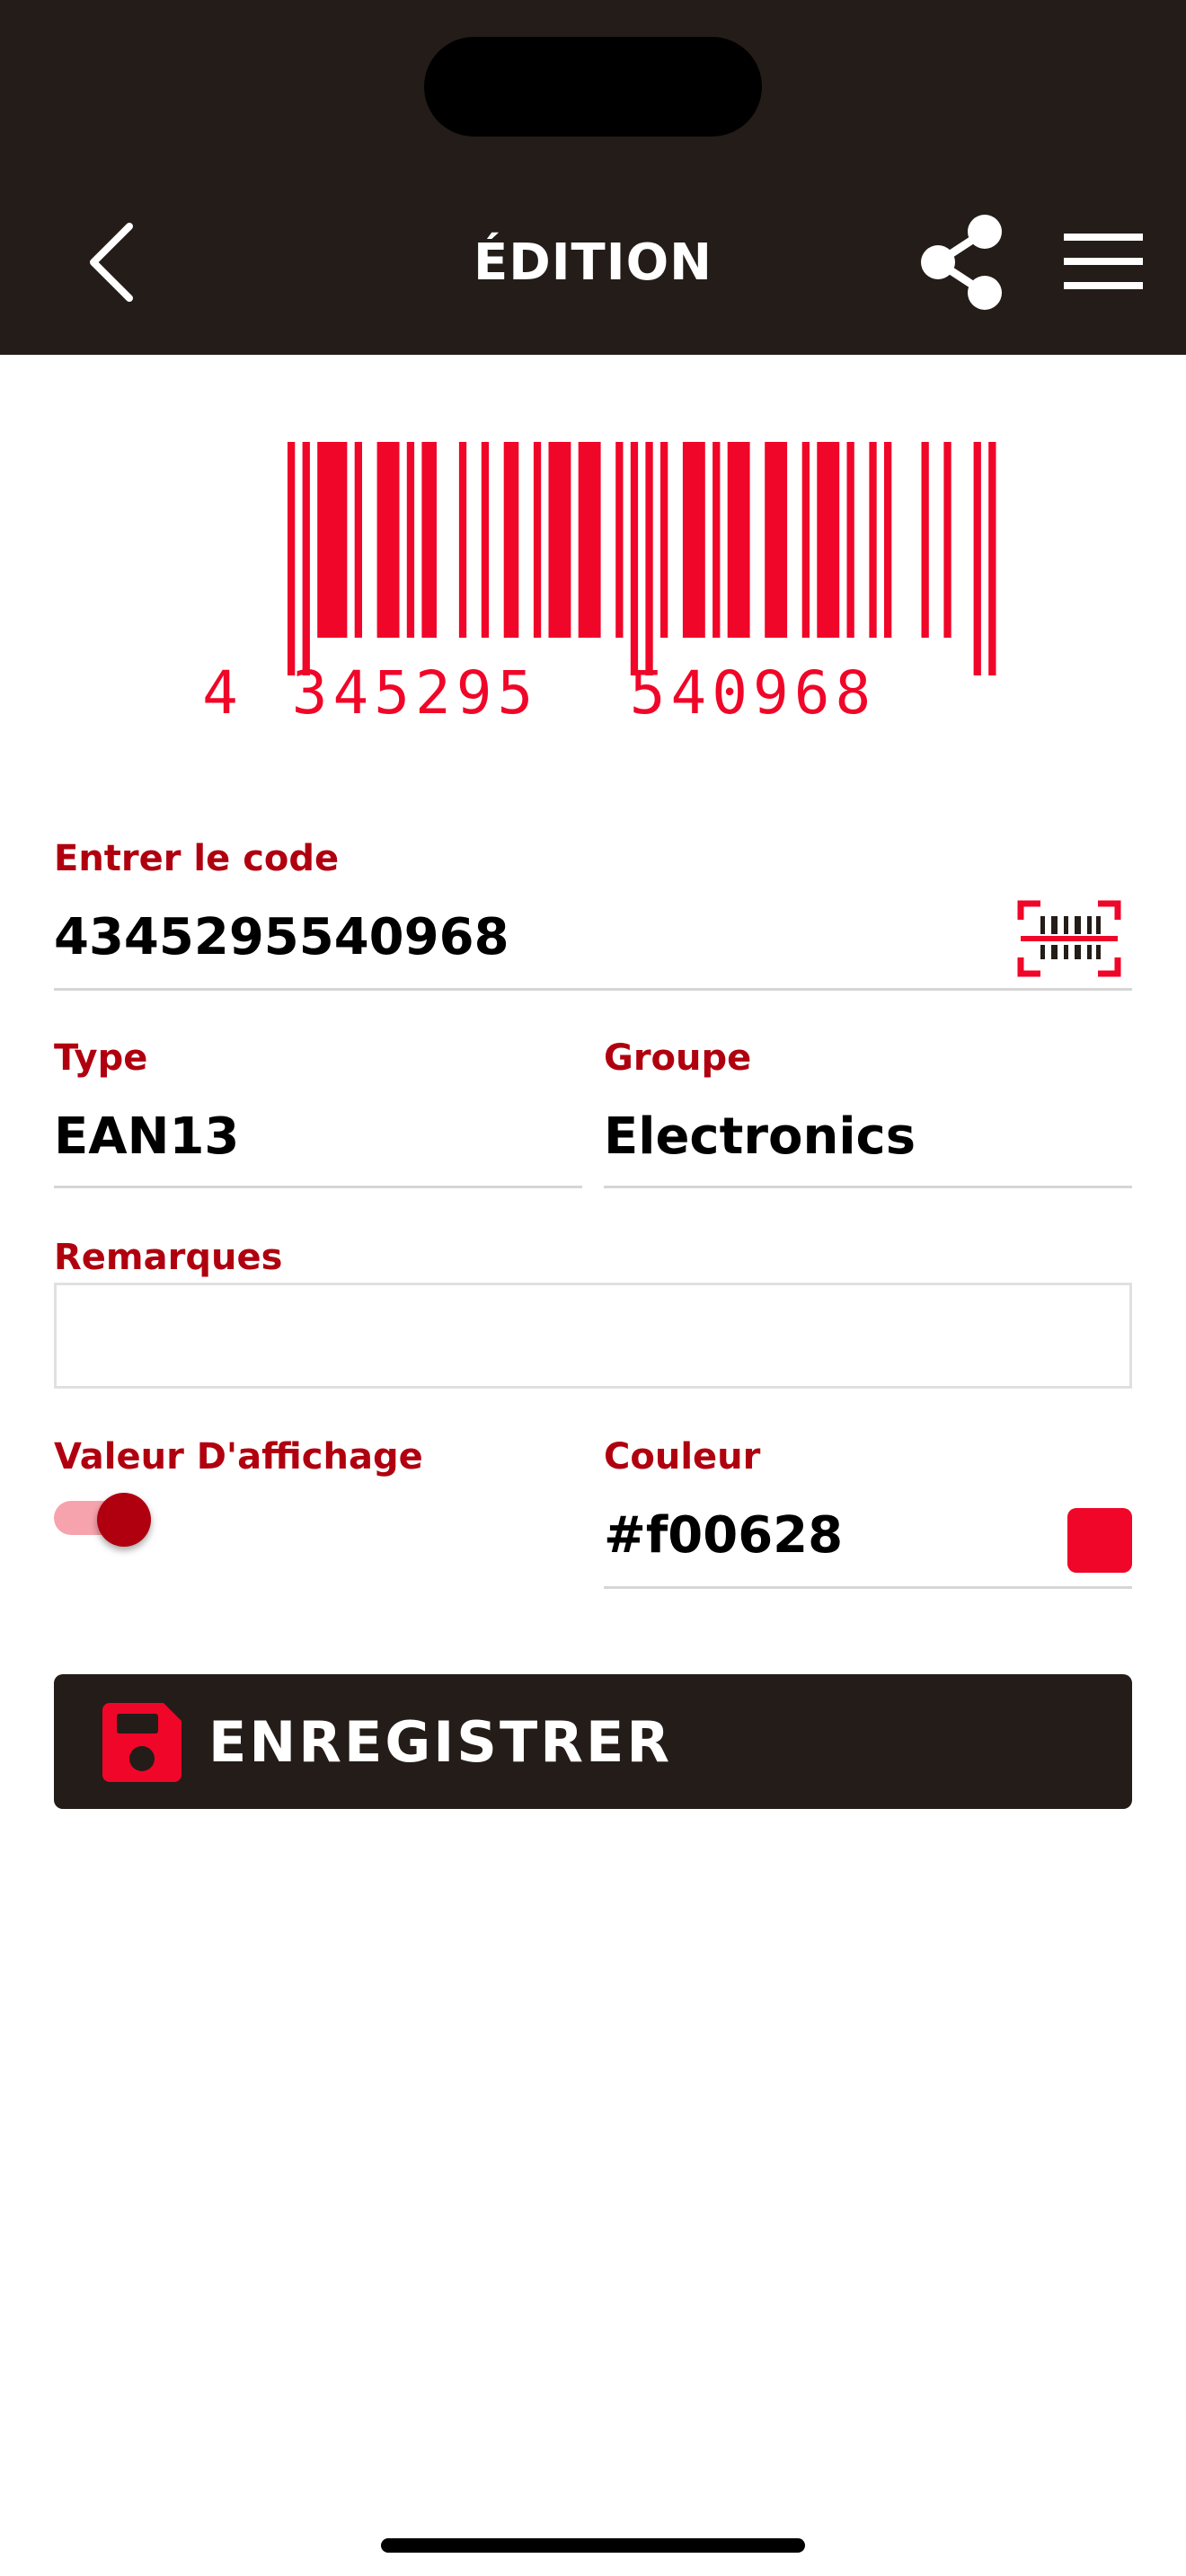  Describe the element at coordinates (723, 1536) in the screenshot. I see `color-input: #f00628` at that location.